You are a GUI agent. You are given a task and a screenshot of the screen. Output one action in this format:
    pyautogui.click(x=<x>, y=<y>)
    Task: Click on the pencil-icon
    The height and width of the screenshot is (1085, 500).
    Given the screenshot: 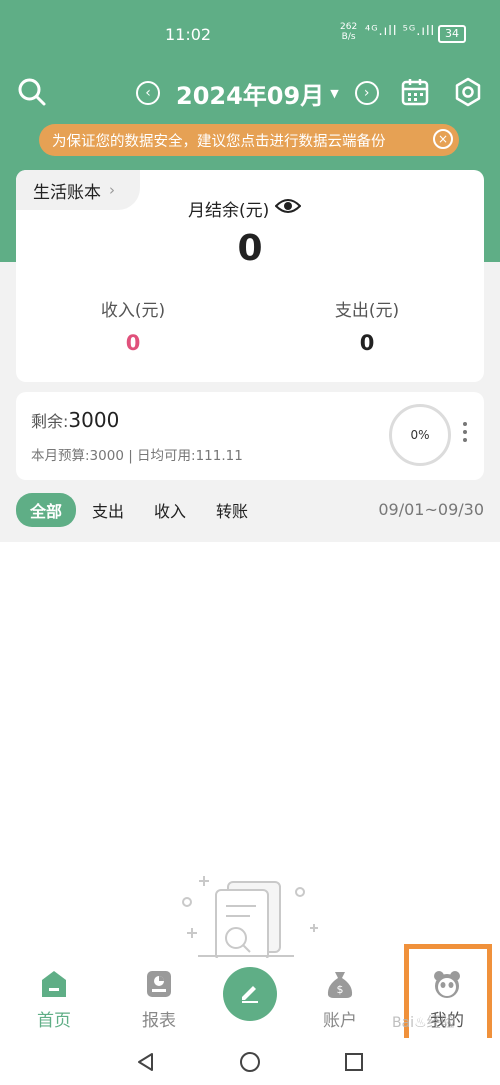 What is the action you would take?
    pyautogui.click(x=250, y=994)
    